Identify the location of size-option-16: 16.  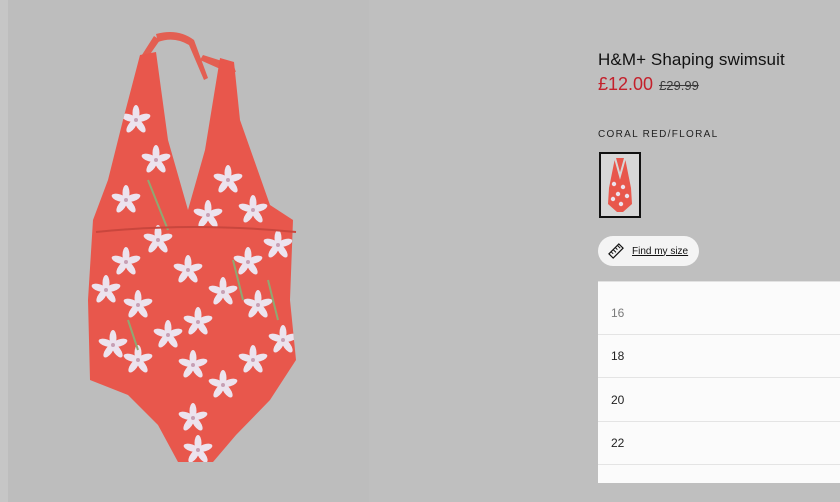
(719, 313).